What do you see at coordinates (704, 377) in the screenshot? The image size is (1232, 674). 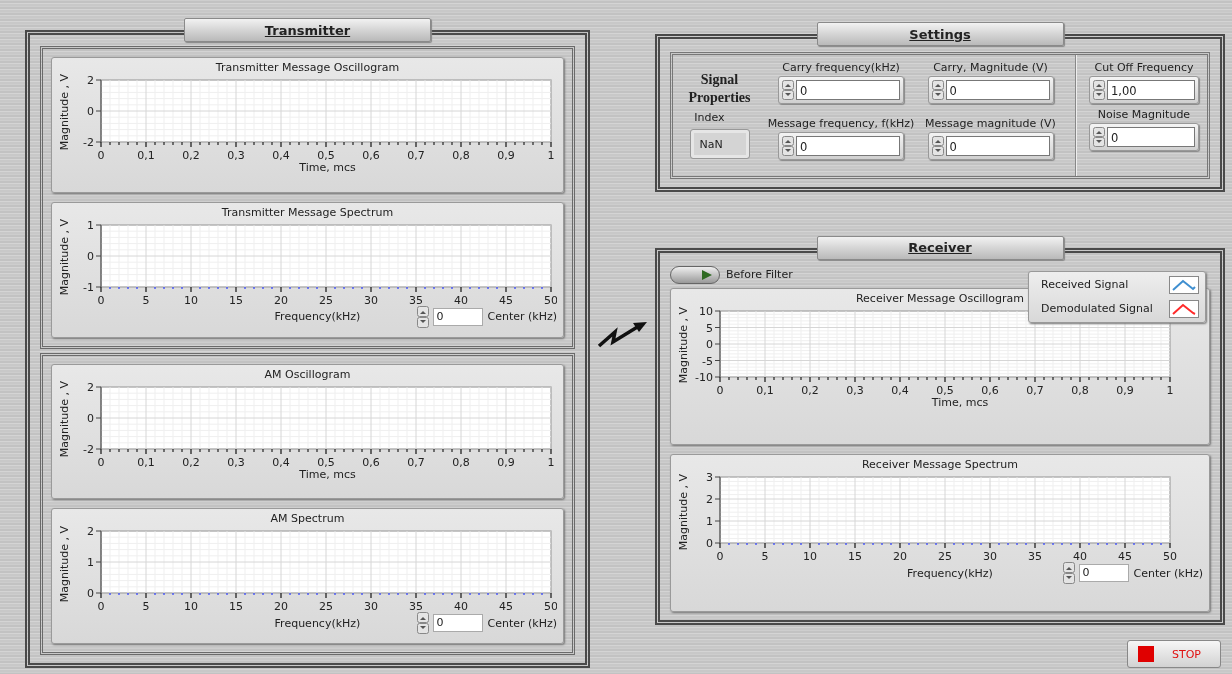 I see `tick-label: -10` at bounding box center [704, 377].